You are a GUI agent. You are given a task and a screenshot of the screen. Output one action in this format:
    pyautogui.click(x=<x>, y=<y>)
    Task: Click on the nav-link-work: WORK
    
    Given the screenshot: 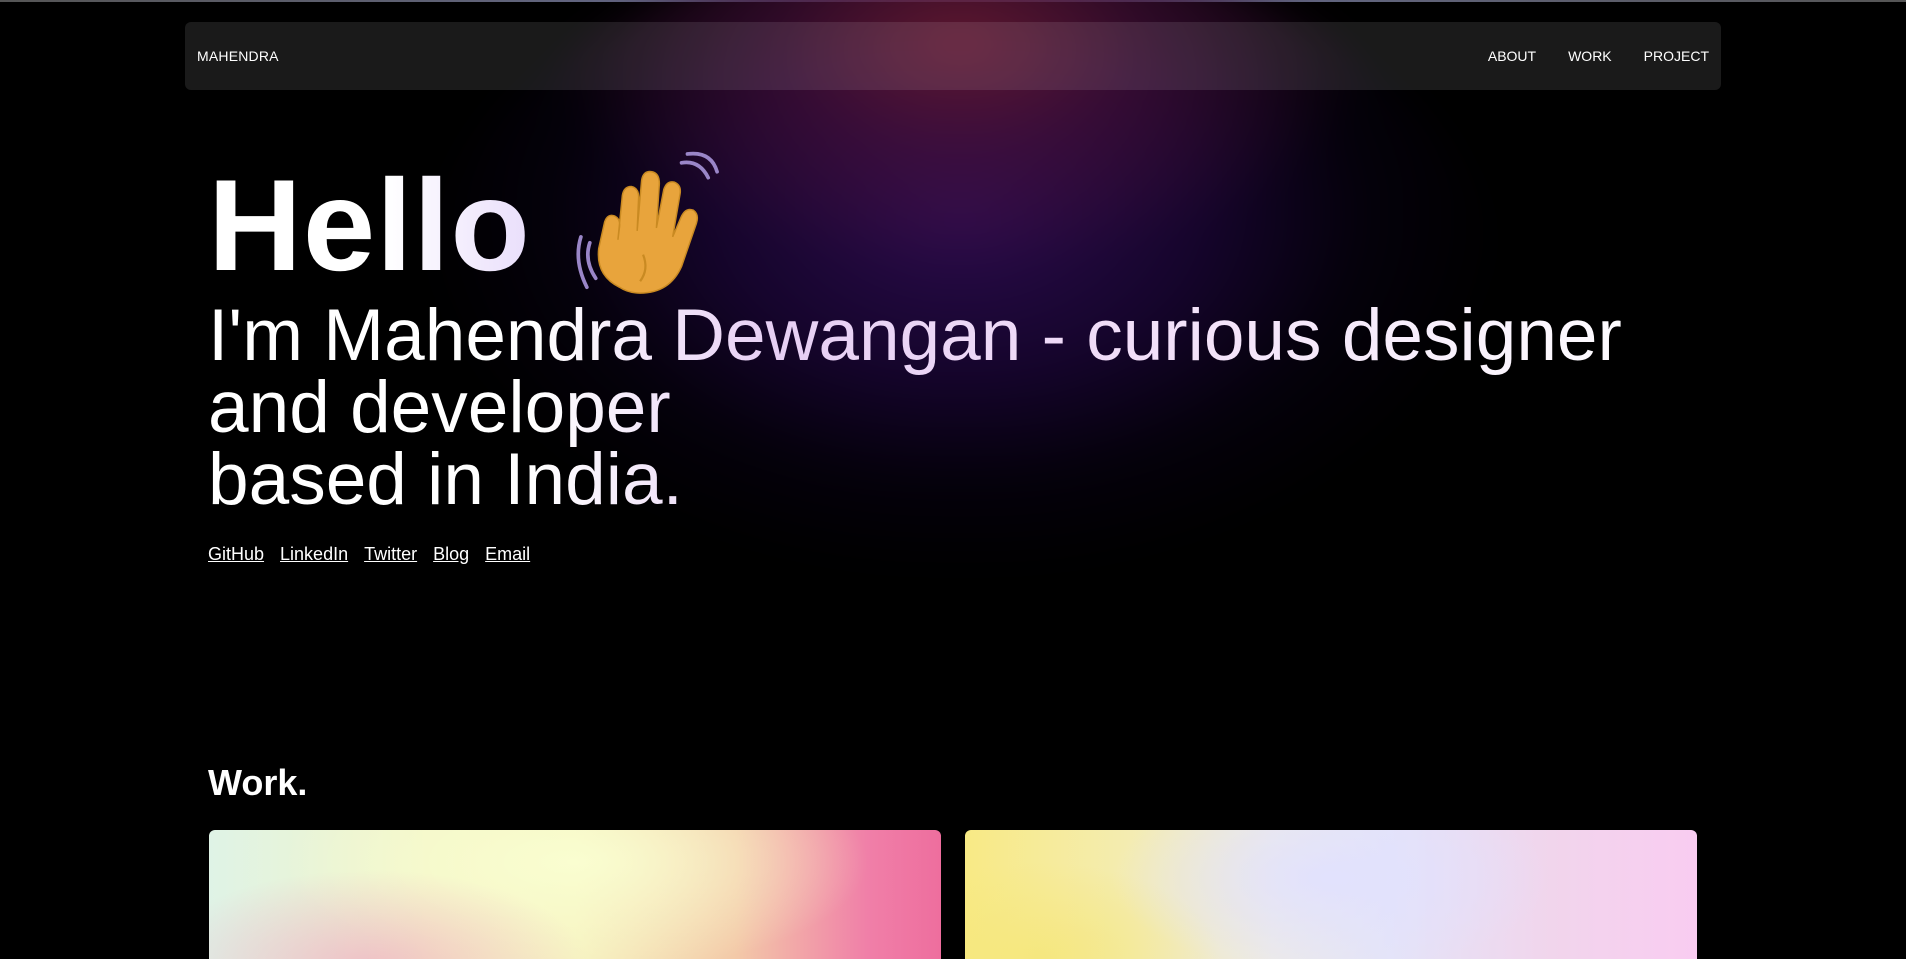 What is the action you would take?
    pyautogui.click(x=1590, y=56)
    